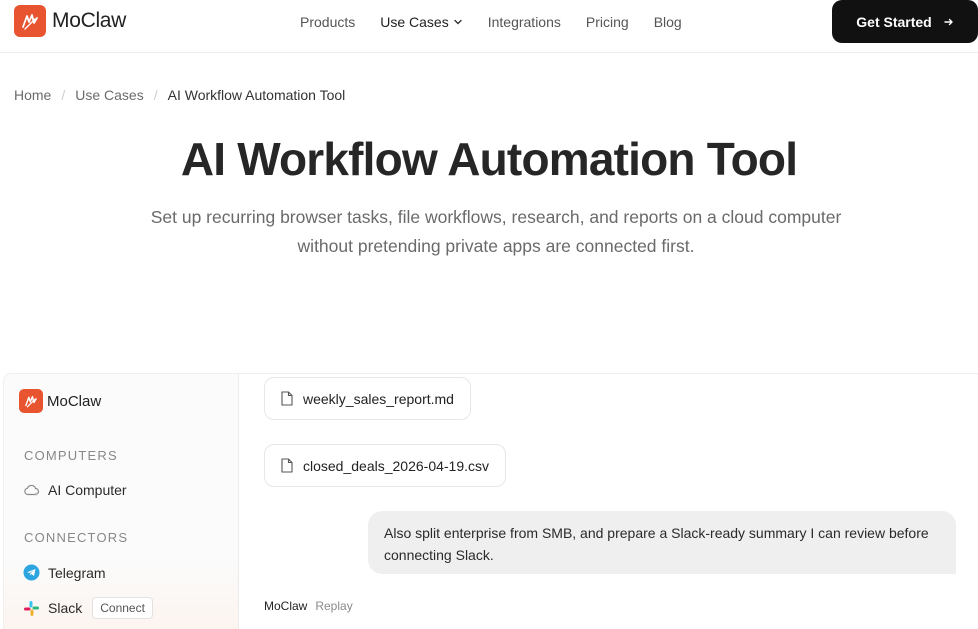  What do you see at coordinates (89, 20) in the screenshot?
I see `brand-name: MoClaw` at bounding box center [89, 20].